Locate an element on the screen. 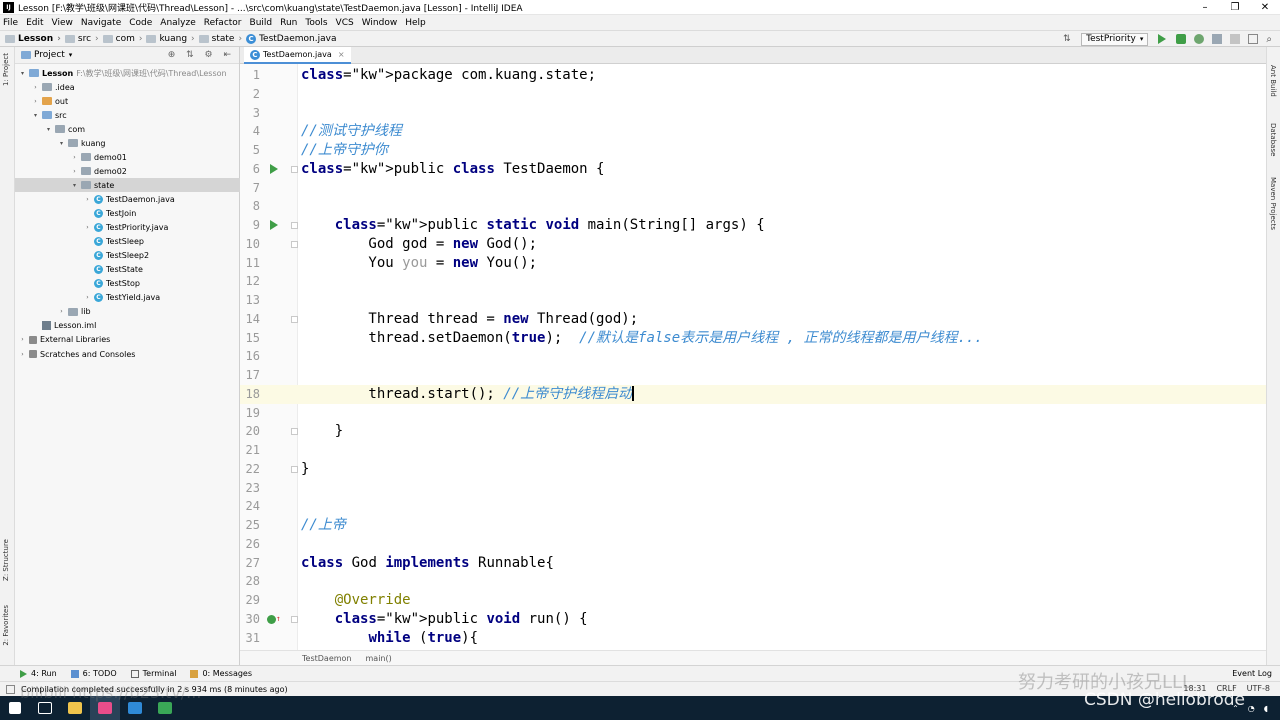 The height and width of the screenshot is (720, 1280). tree-item: C TestSleep2 is located at coordinates (127, 256).